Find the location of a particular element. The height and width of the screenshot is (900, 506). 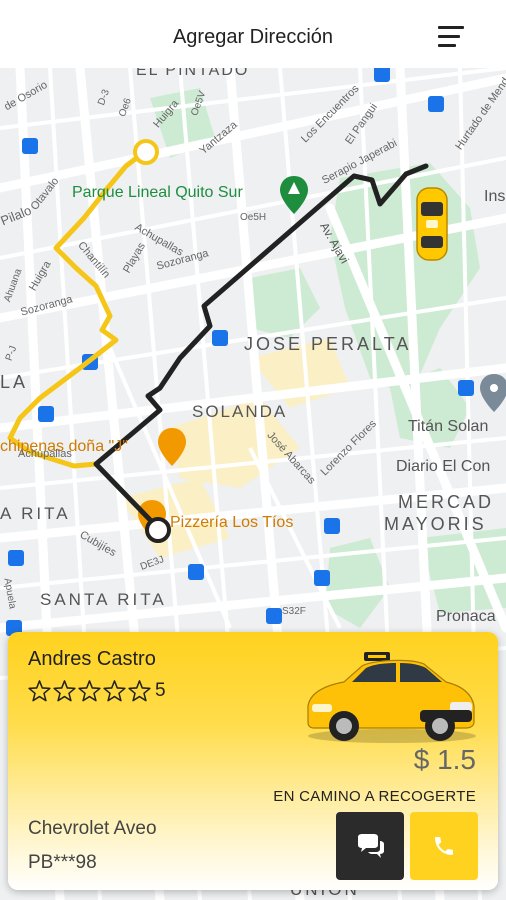

driver-start-marker is located at coordinates (158, 530).